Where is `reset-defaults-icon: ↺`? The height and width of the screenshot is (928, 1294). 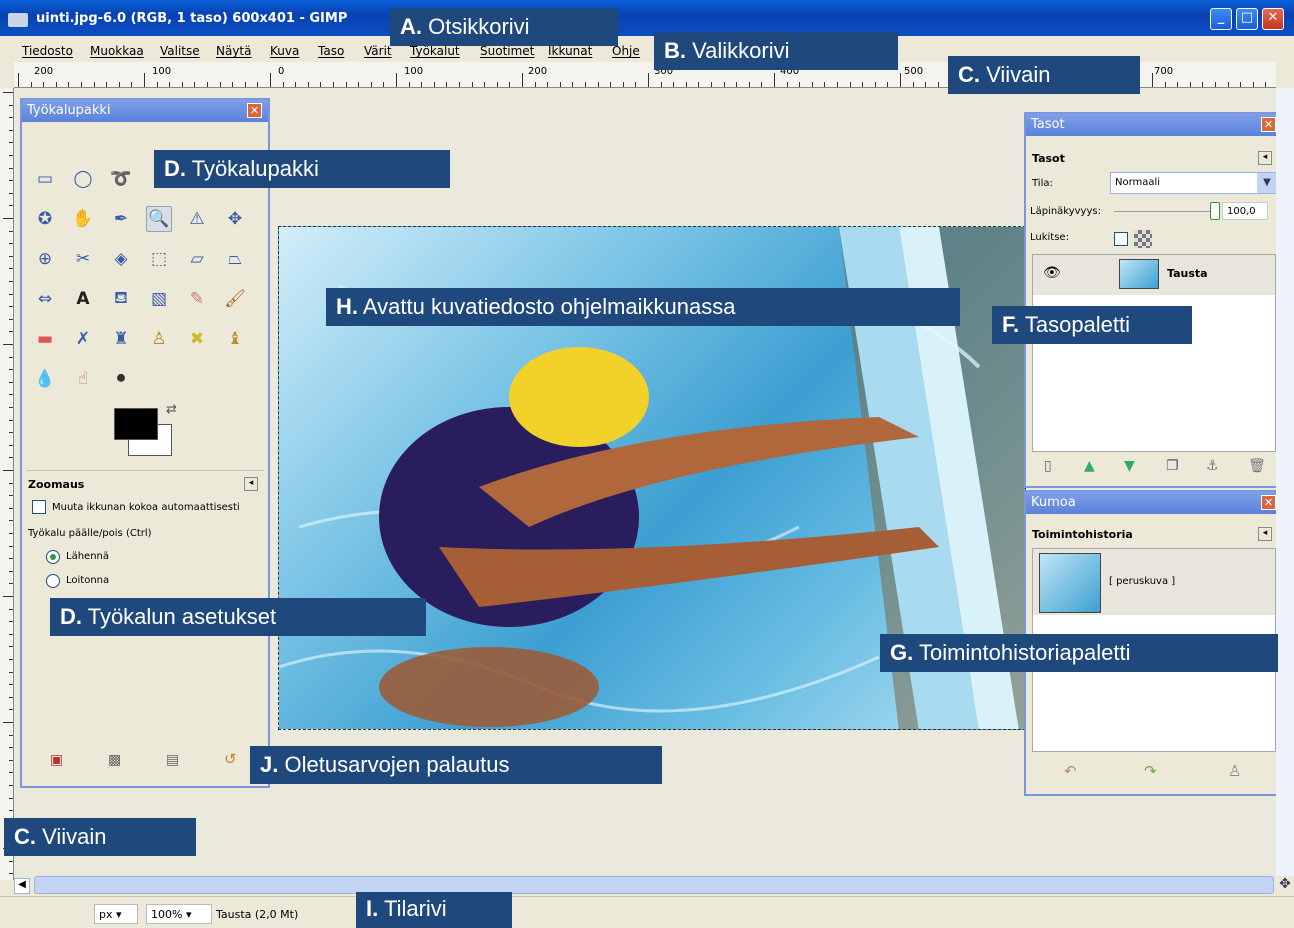 reset-defaults-icon: ↺ is located at coordinates (230, 759).